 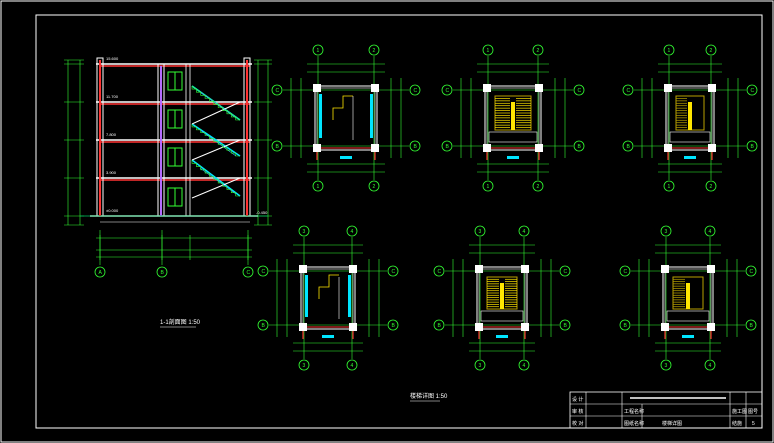 I want to click on tb-sheet-no: 5, so click(x=753, y=424).